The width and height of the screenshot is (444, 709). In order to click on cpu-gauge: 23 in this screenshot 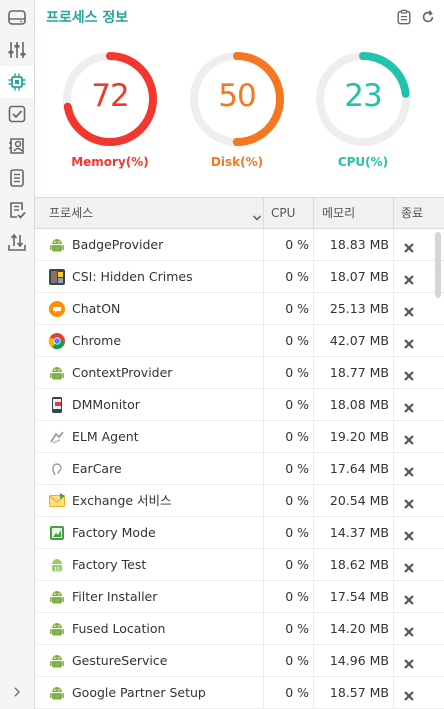, I will do `click(363, 99)`.